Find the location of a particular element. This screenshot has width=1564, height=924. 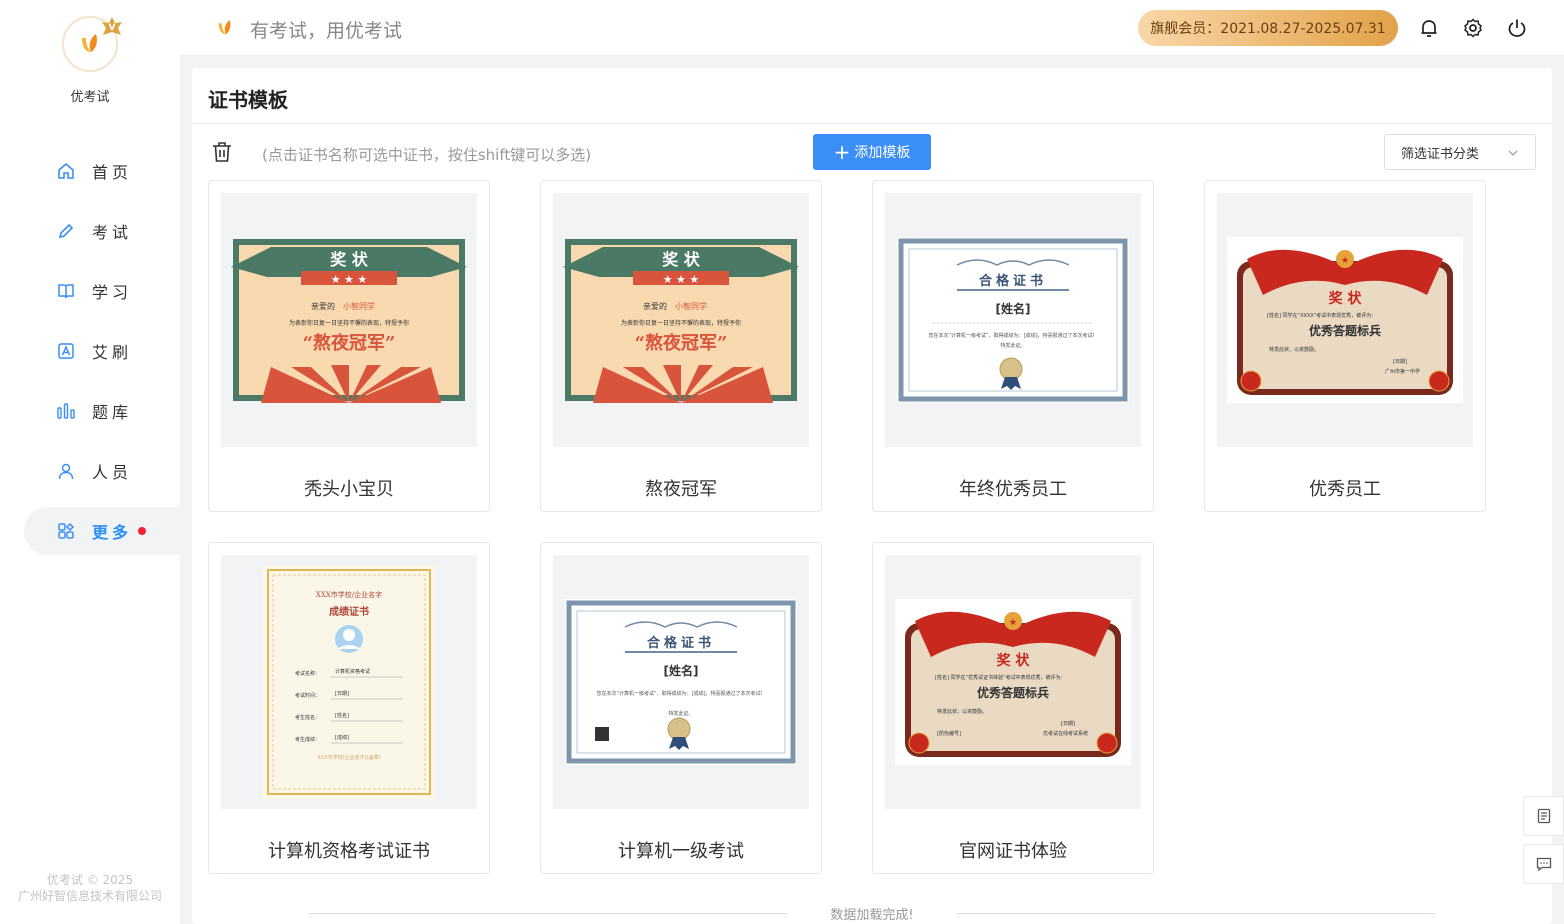

apps-icon is located at coordinates (66, 531).